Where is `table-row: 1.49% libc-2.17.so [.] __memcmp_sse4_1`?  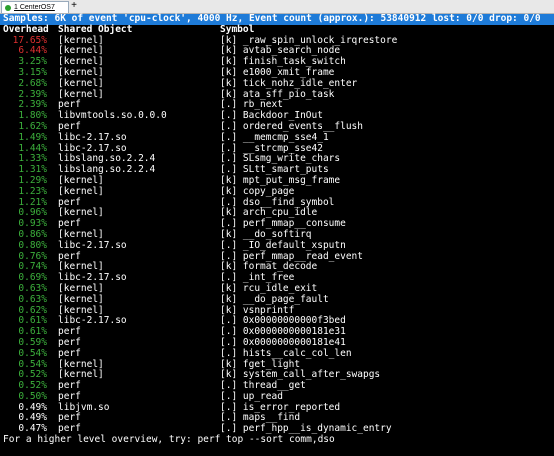
table-row: 1.49% libc-2.17.so [.] __memcmp_sse4_1 is located at coordinates (277, 137).